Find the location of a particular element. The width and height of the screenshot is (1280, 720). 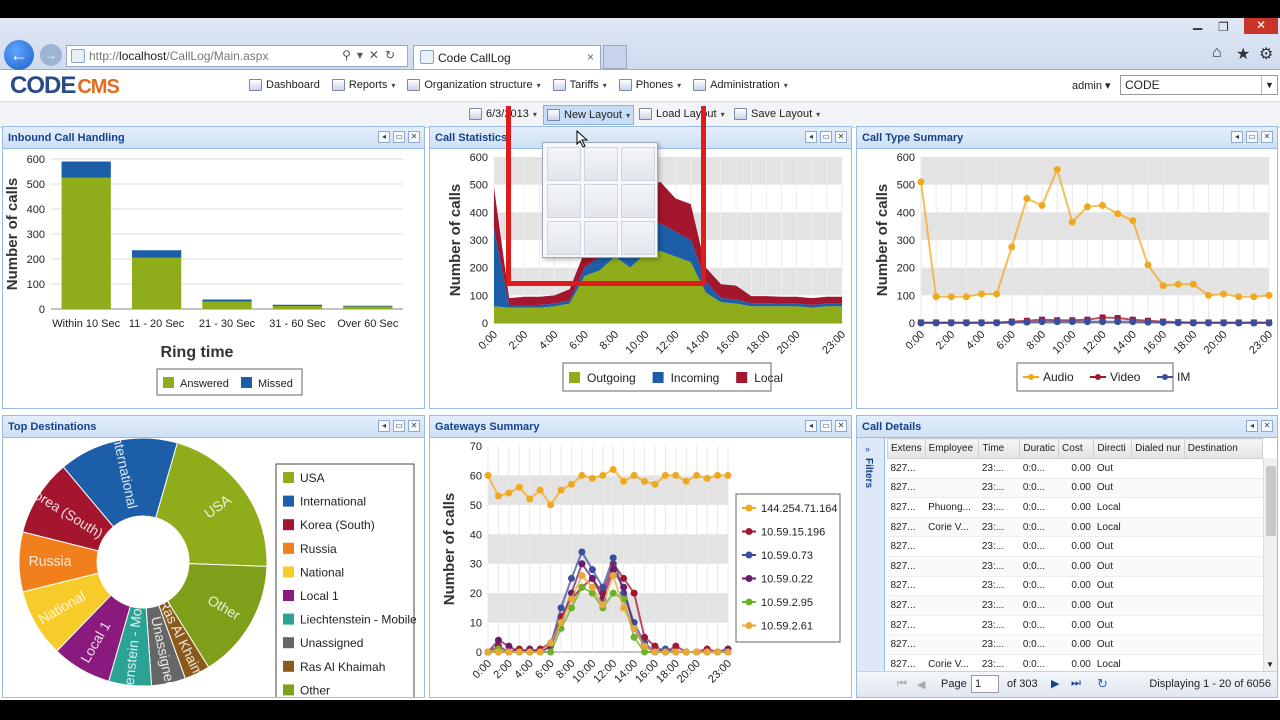

first-page-icon: ⏮ is located at coordinates (902, 684).